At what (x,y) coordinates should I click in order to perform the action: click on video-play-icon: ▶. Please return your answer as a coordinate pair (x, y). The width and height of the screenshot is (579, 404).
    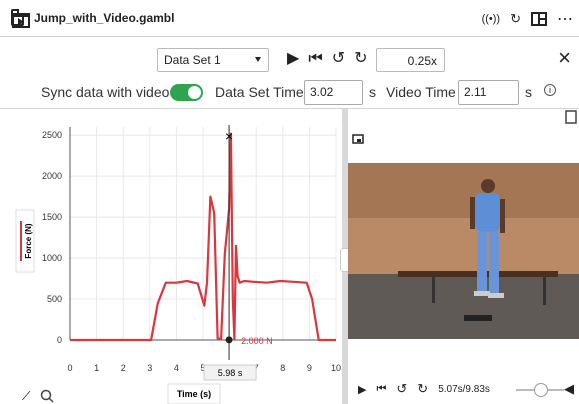
    Looking at the image, I should click on (362, 389).